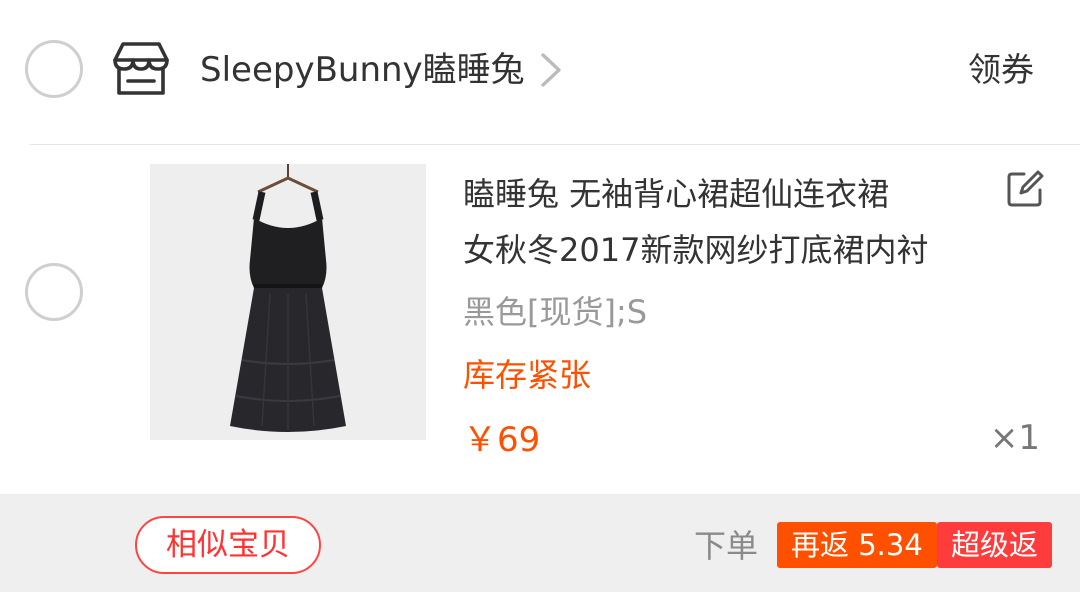 Image resolution: width=1080 pixels, height=592 pixels. I want to click on stock-status: 库存紧张, so click(527, 375).